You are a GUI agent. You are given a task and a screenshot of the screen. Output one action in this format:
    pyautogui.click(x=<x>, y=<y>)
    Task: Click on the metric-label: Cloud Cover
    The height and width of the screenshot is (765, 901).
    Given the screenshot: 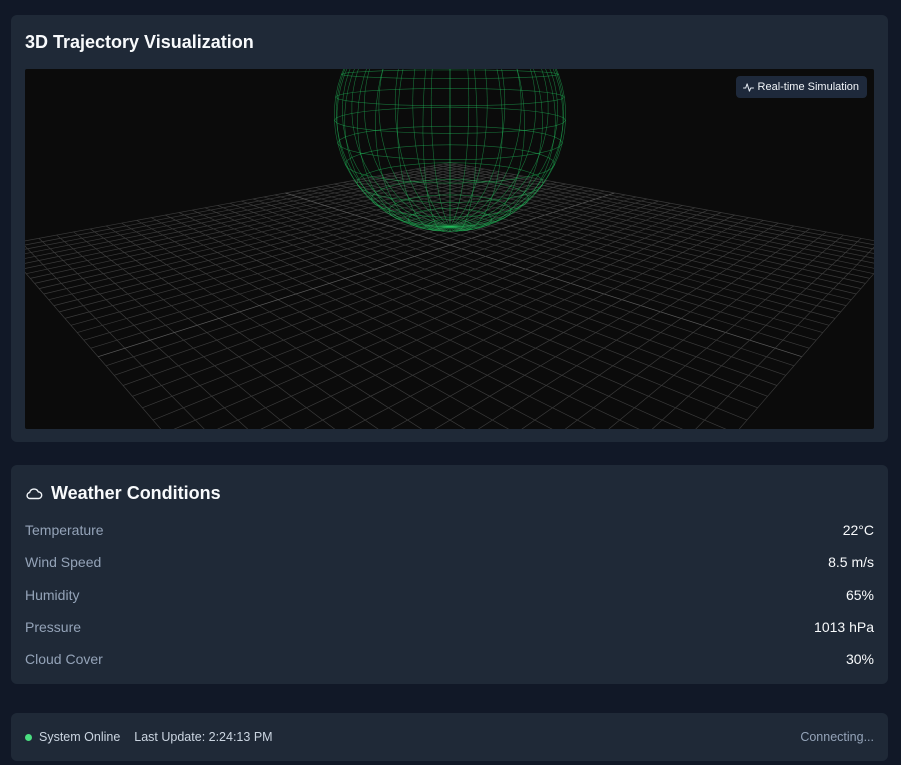 What is the action you would take?
    pyautogui.click(x=64, y=659)
    